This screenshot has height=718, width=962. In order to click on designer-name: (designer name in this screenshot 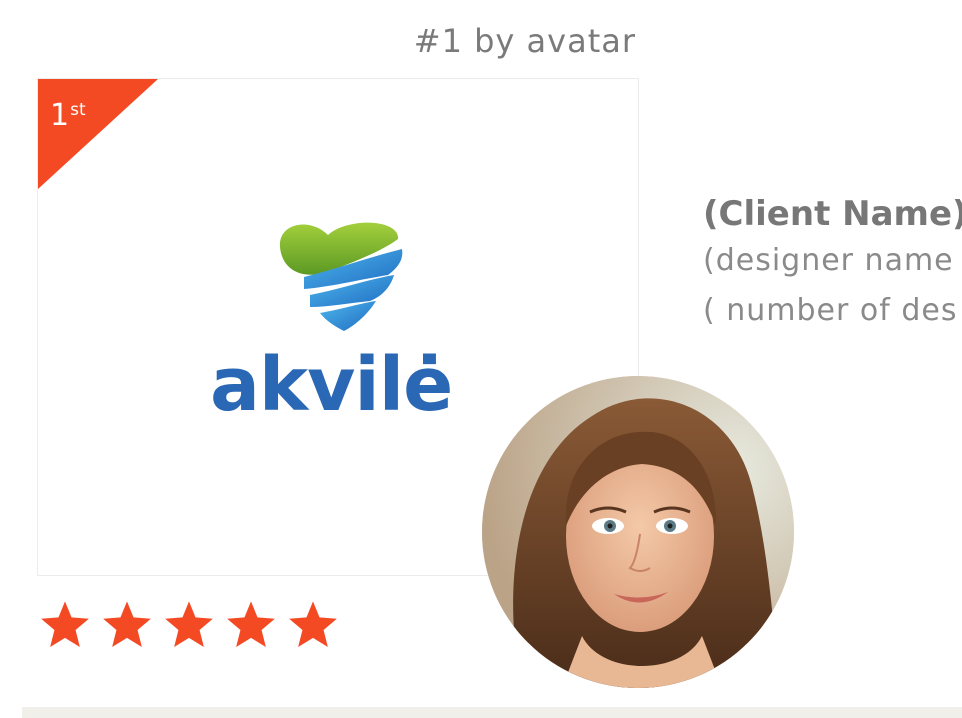, I will do `click(832, 261)`.